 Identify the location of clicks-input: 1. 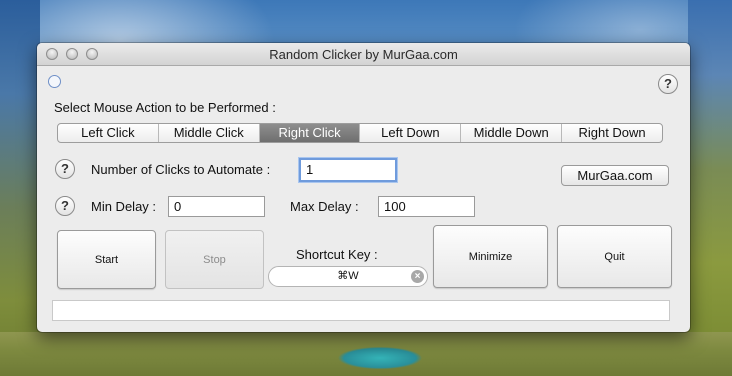
(348, 170).